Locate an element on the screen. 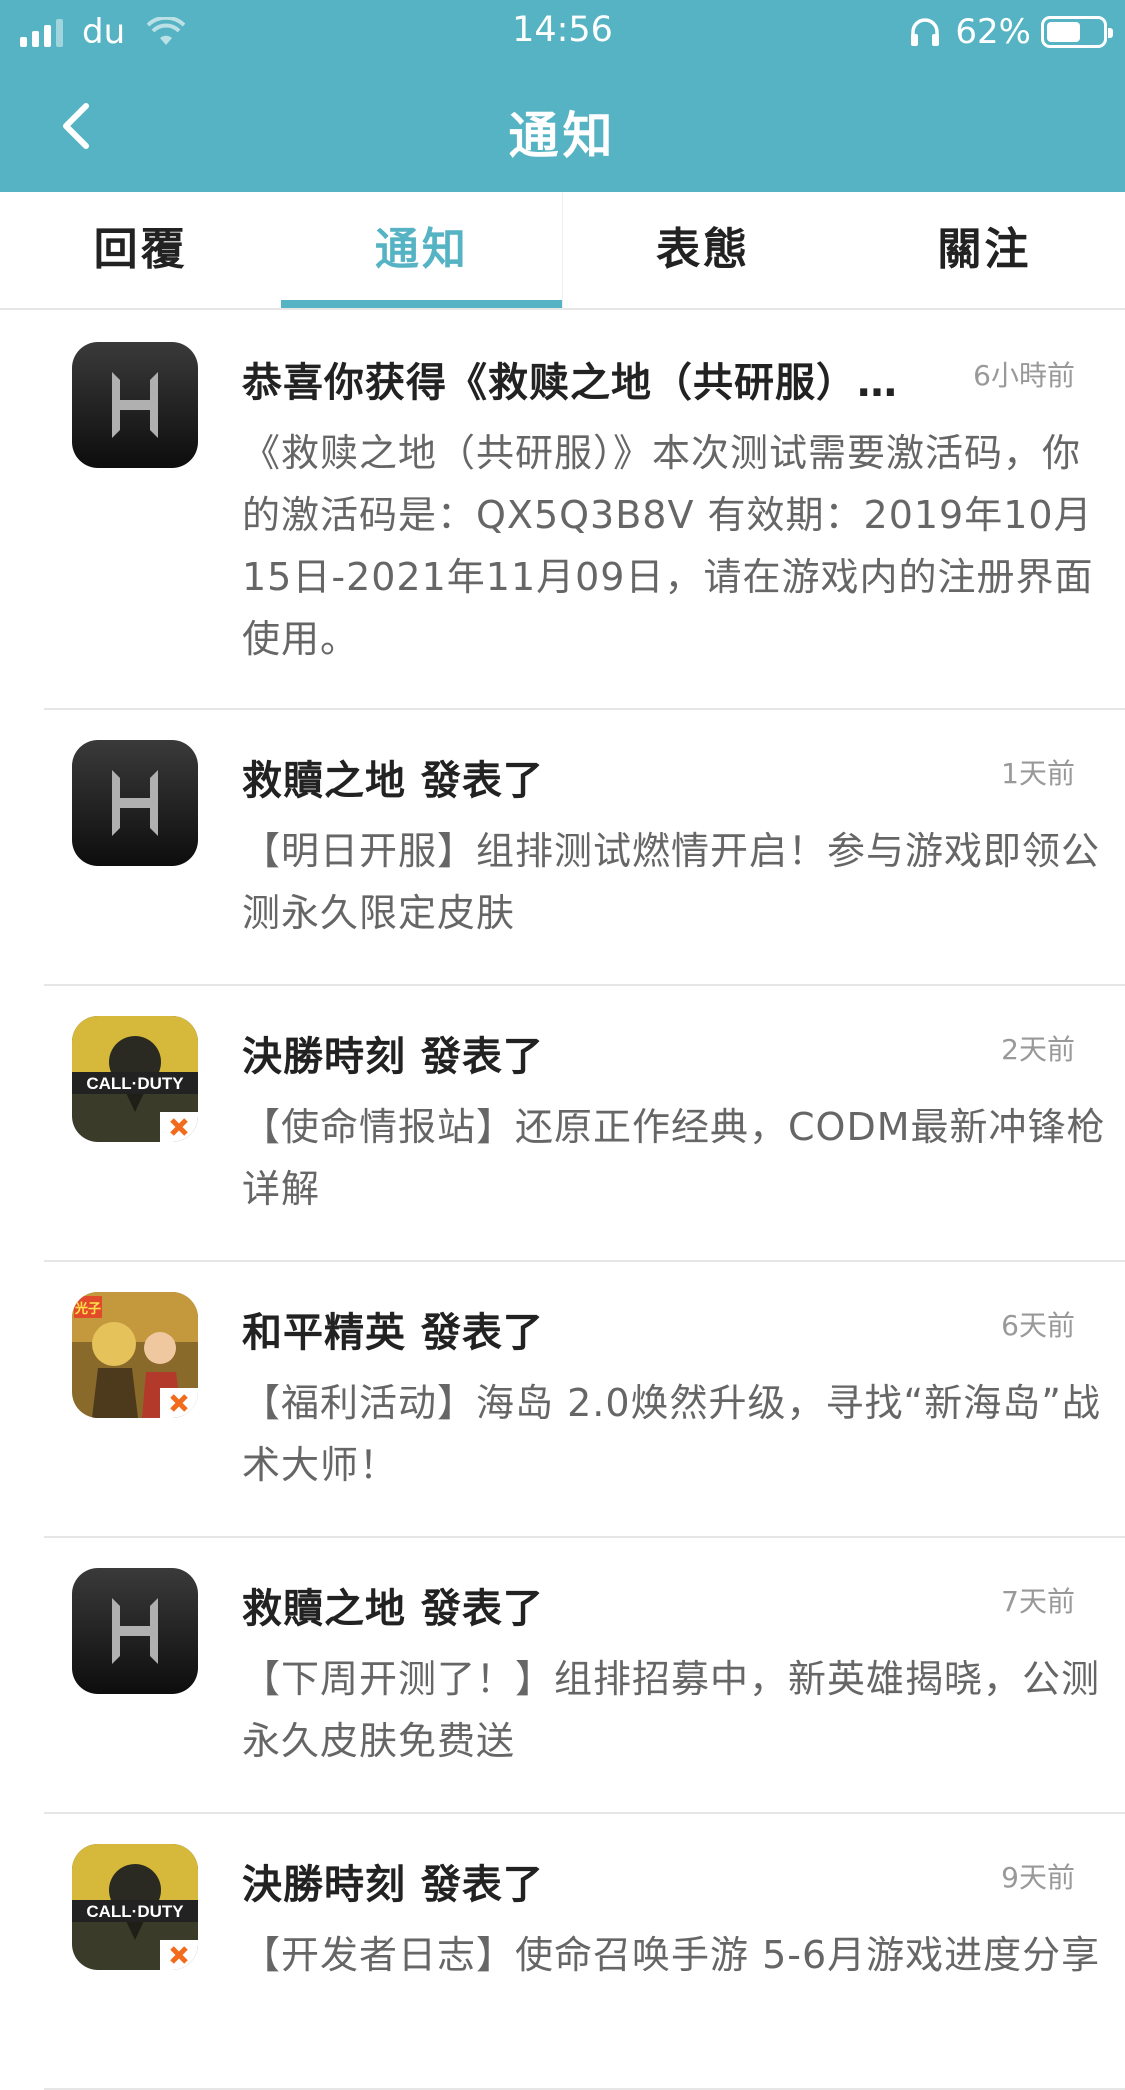 The height and width of the screenshot is (2090, 1125). notification-body: 【使命情报站】还原正作经典，CODM最新冲锋枪详解 is located at coordinates (674, 1158).